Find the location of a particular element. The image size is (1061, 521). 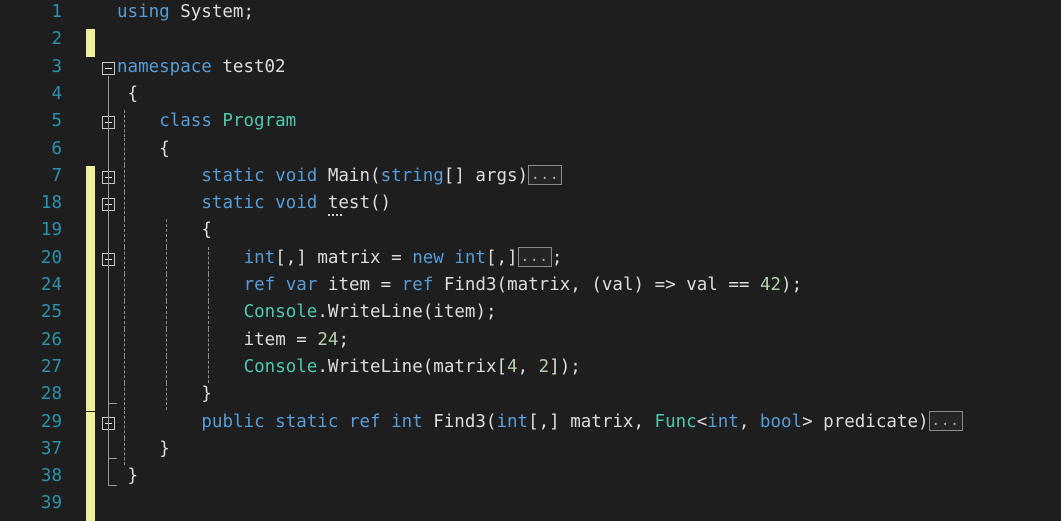

code-token: val is located at coordinates (702, 285).